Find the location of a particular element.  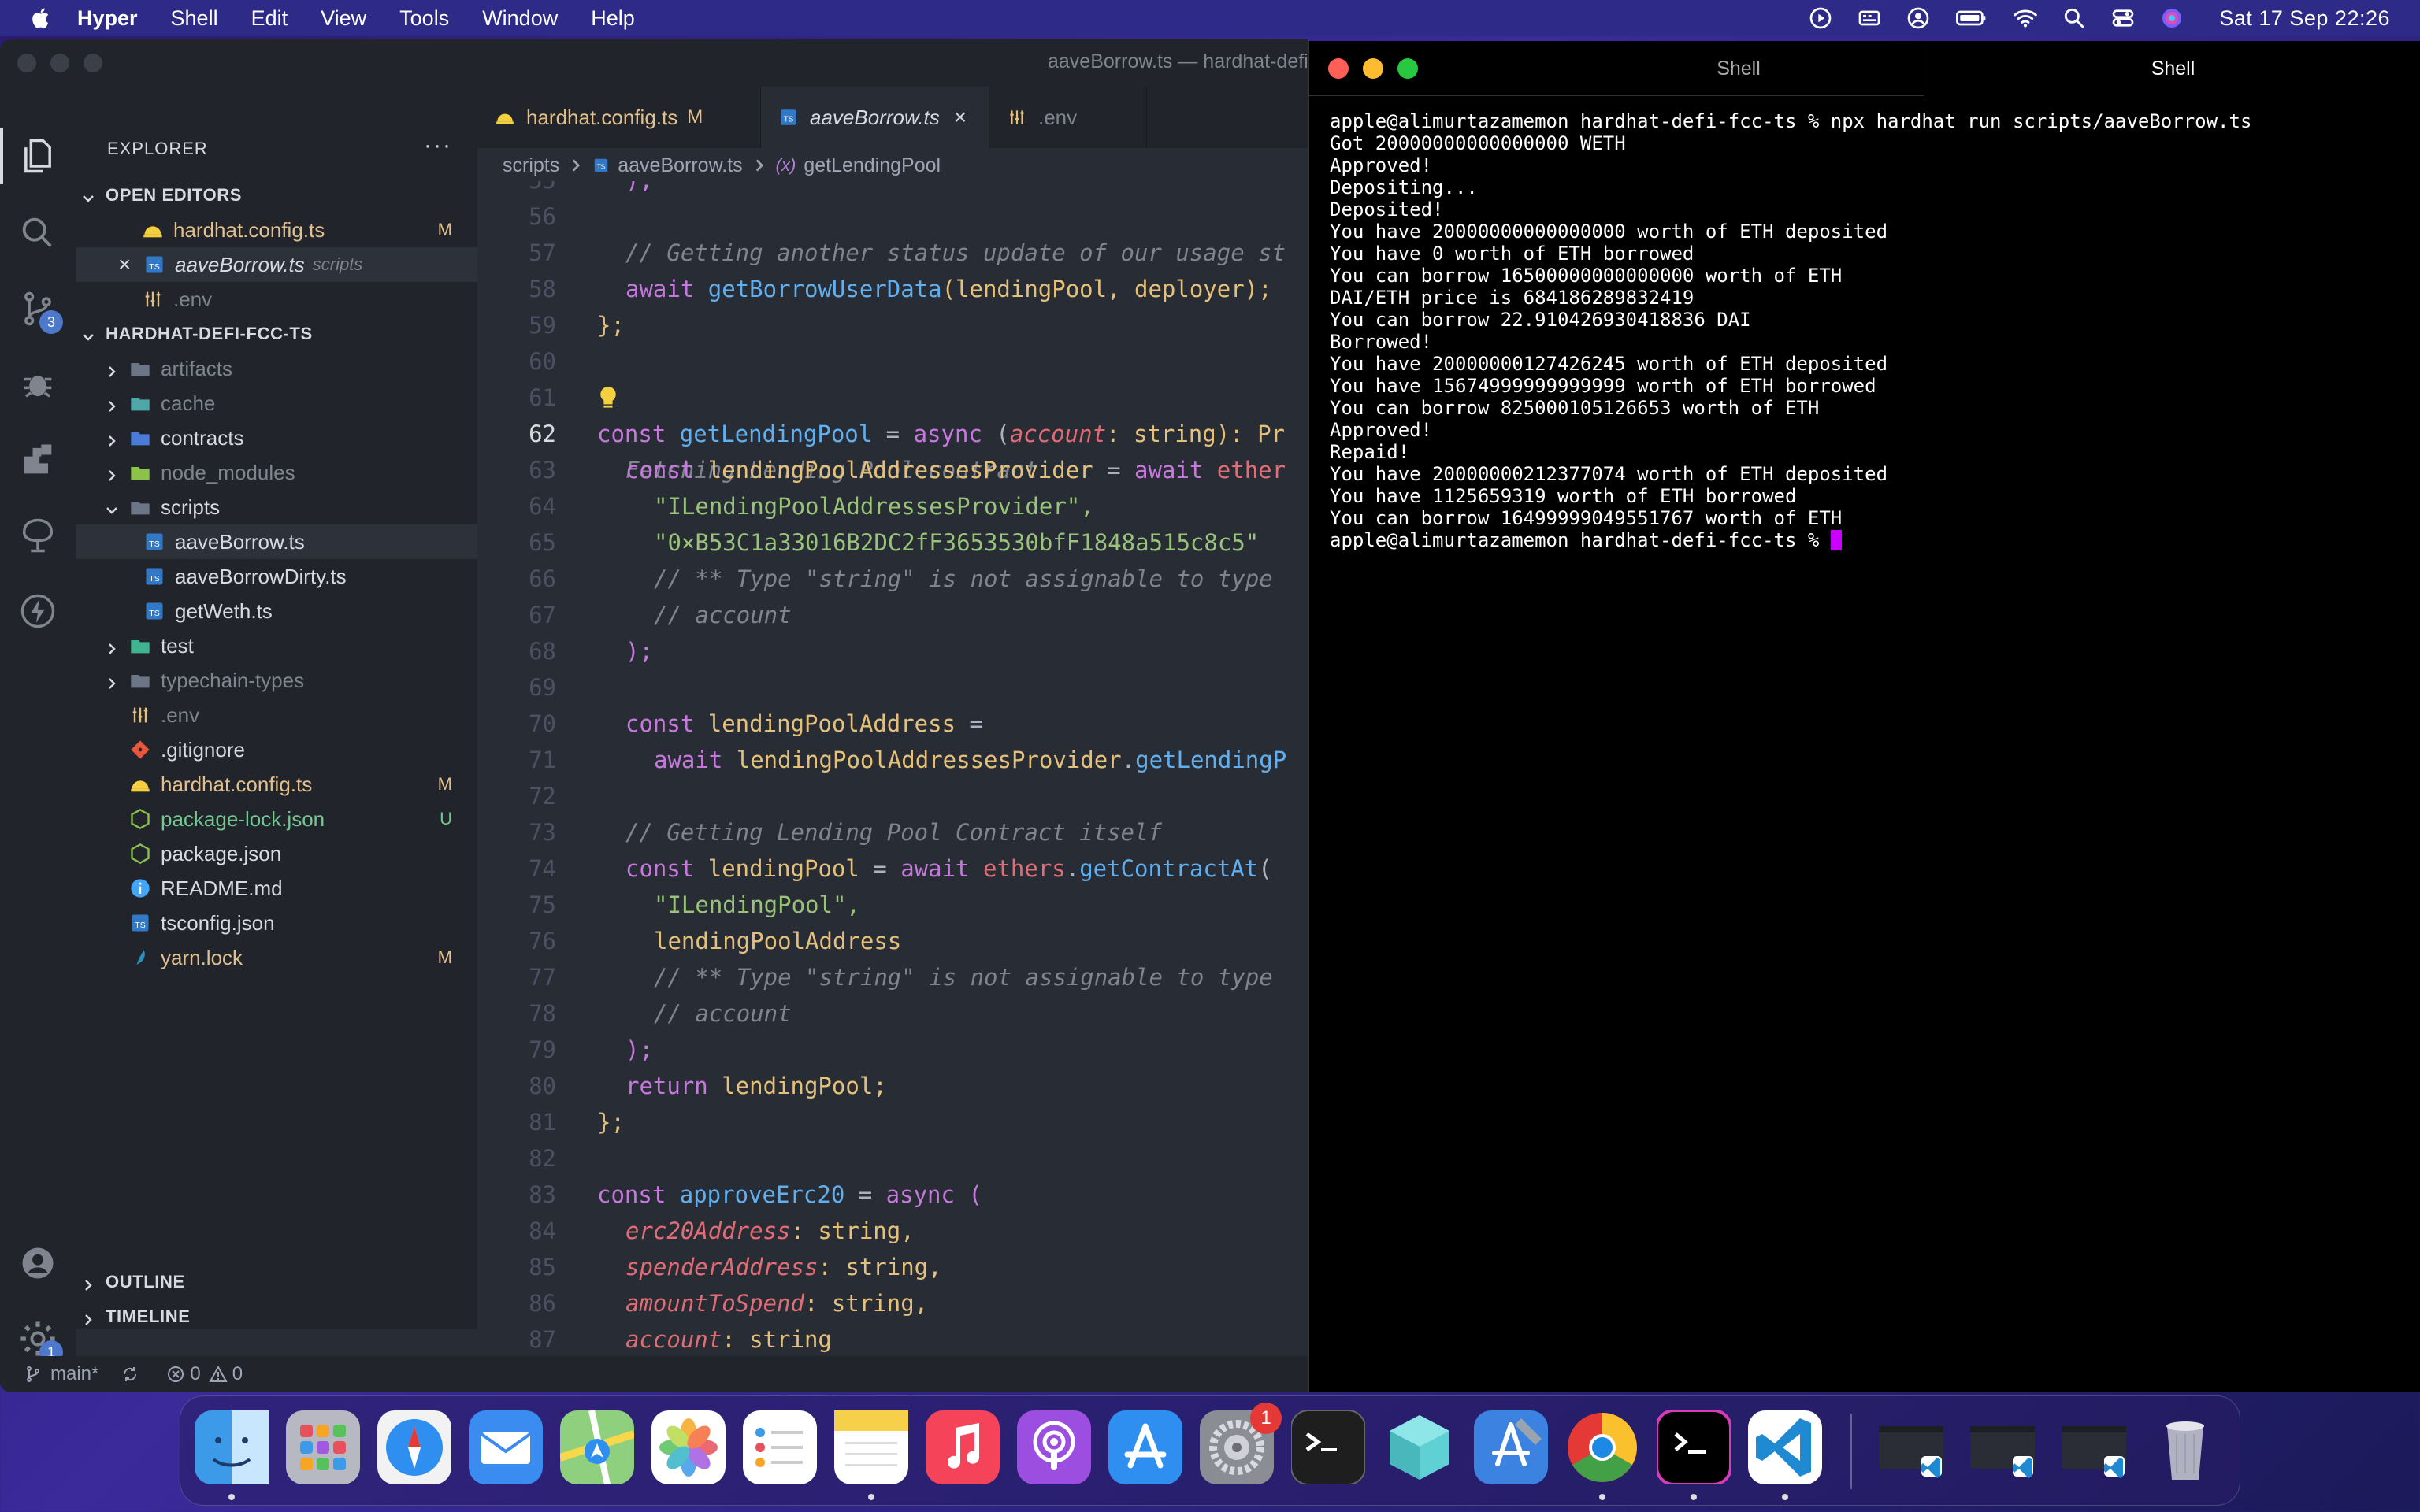

menu-tools: Tools is located at coordinates (424, 18).